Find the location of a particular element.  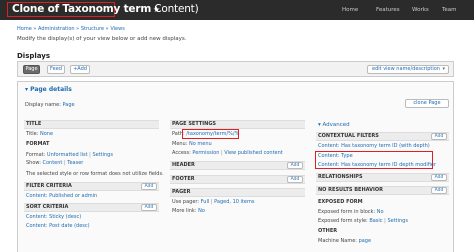

sort-add-button: Add is located at coordinates (149, 207).